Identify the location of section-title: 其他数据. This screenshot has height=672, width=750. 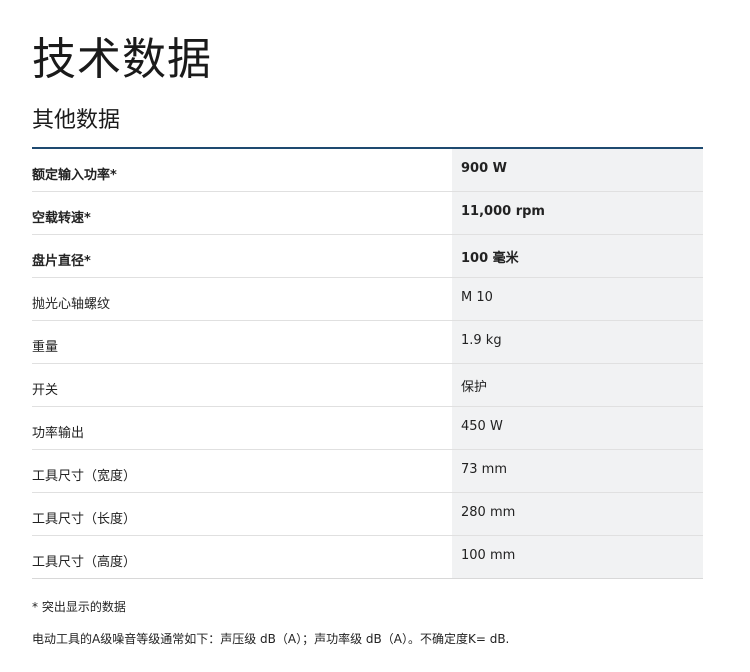
(76, 120).